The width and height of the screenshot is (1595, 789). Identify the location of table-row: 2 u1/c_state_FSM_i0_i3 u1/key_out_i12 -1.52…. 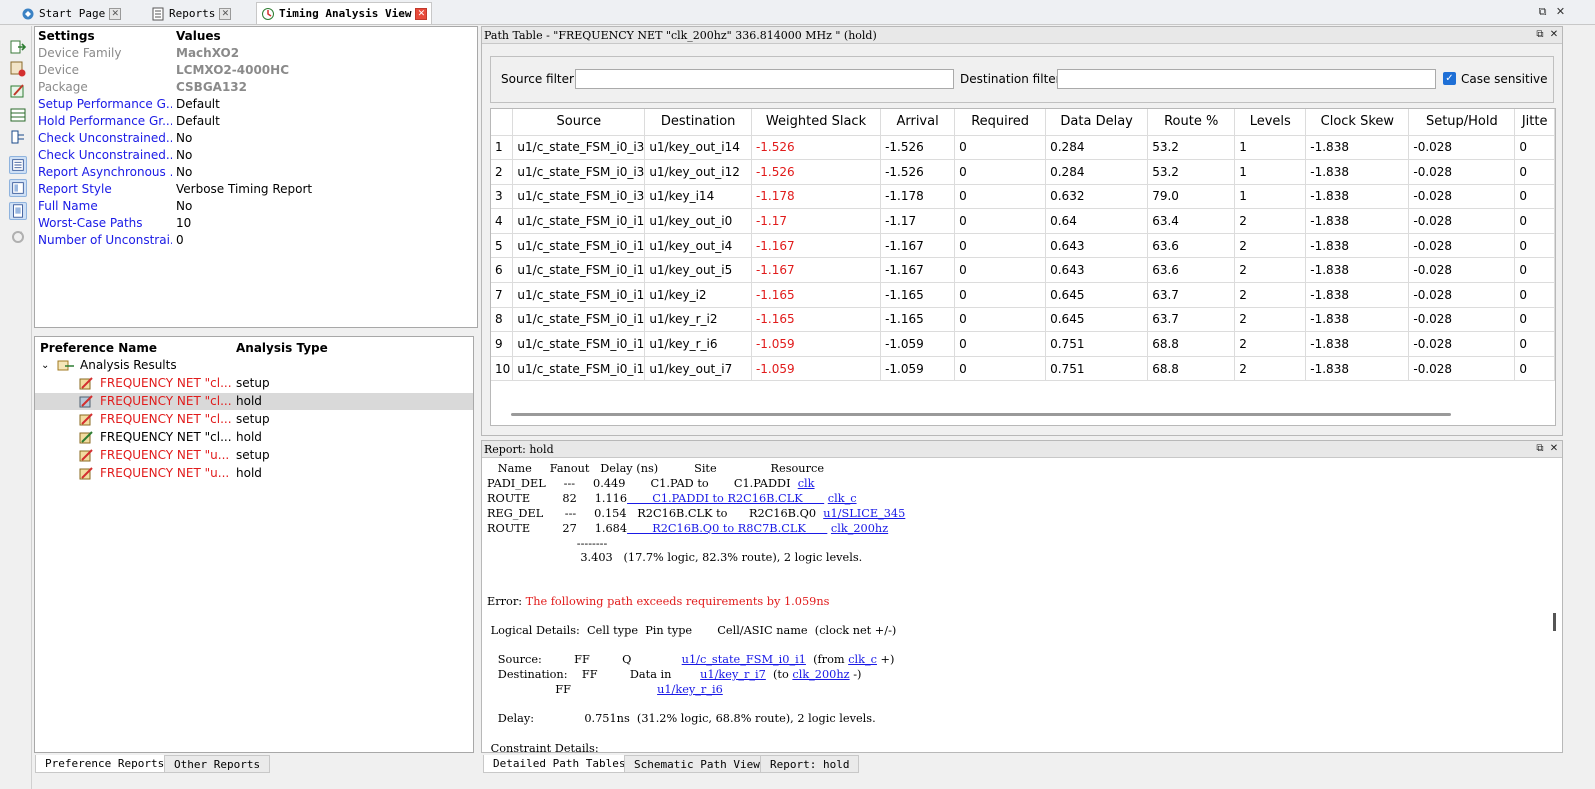
(1023, 172).